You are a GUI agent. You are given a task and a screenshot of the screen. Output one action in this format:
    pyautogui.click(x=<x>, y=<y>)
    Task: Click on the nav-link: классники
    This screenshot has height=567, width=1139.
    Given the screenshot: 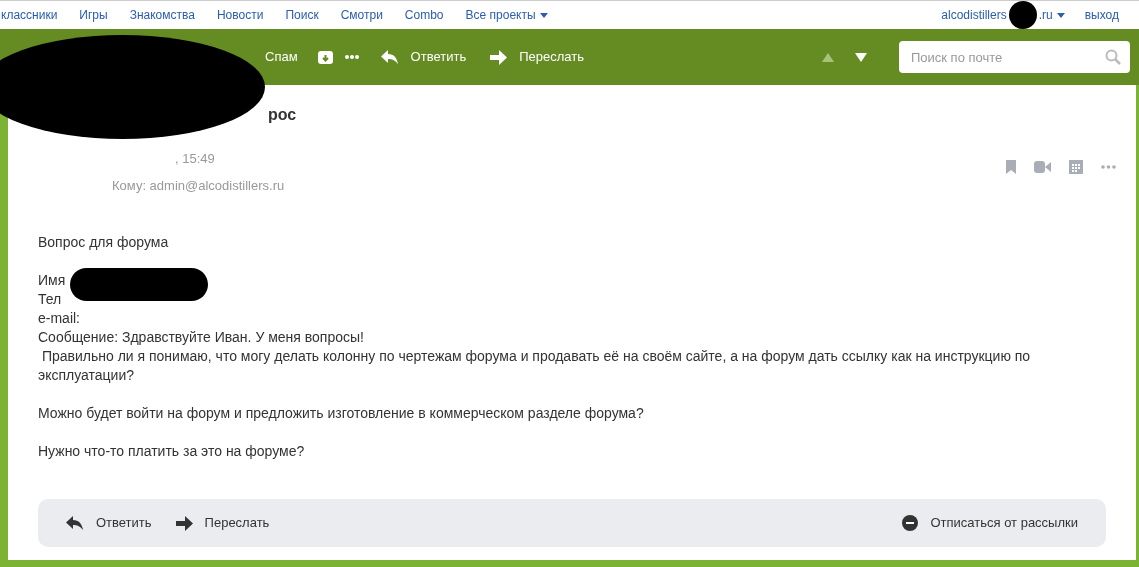 What is the action you would take?
    pyautogui.click(x=29, y=15)
    